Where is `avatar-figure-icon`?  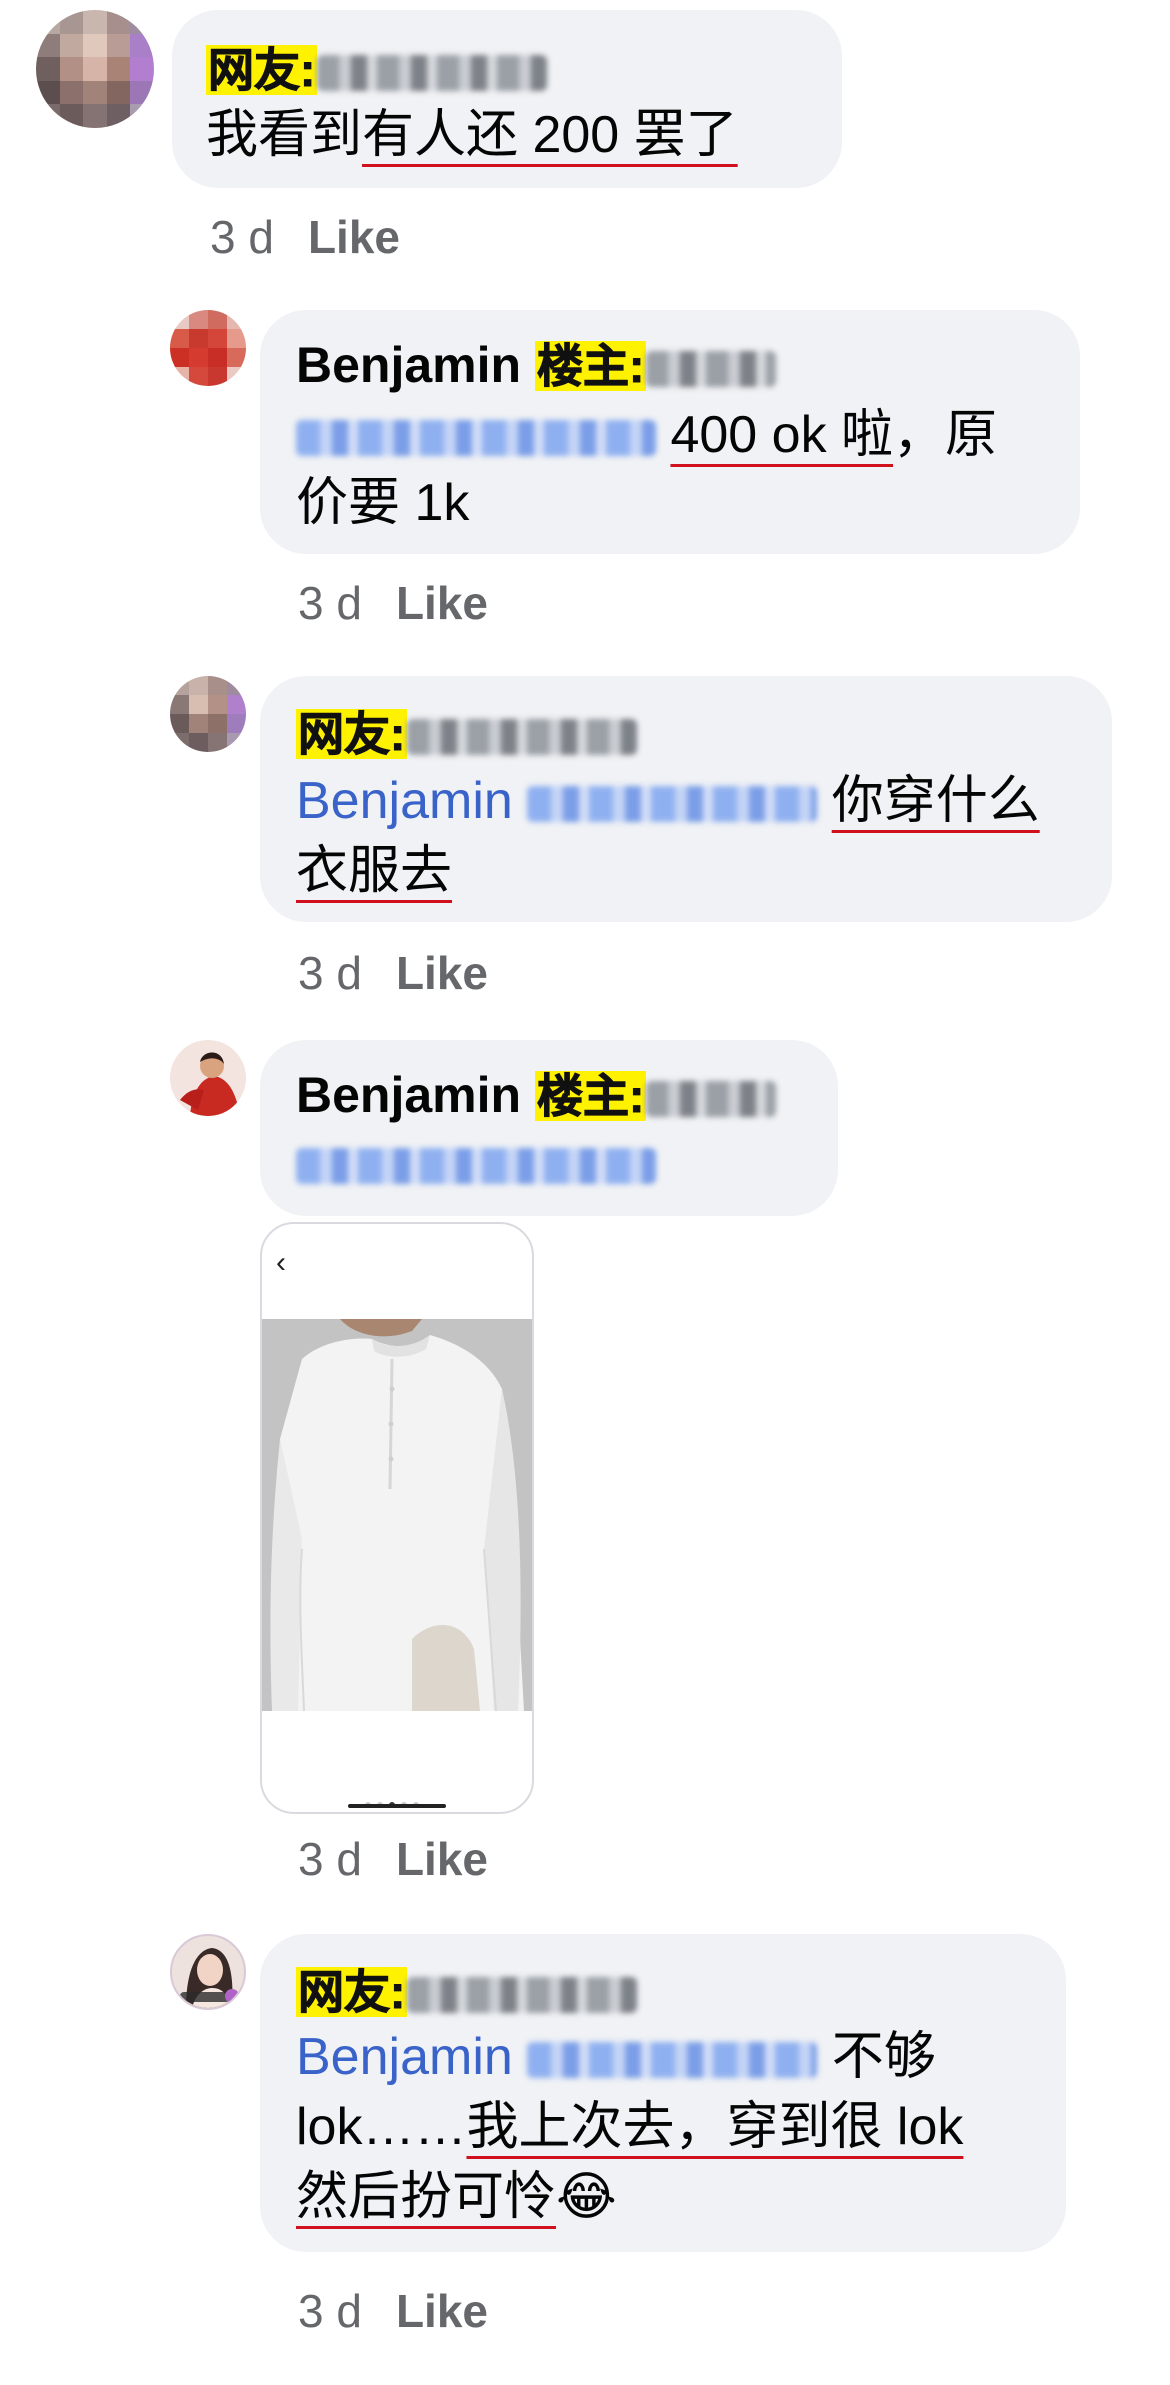 avatar-figure-icon is located at coordinates (210, 1084).